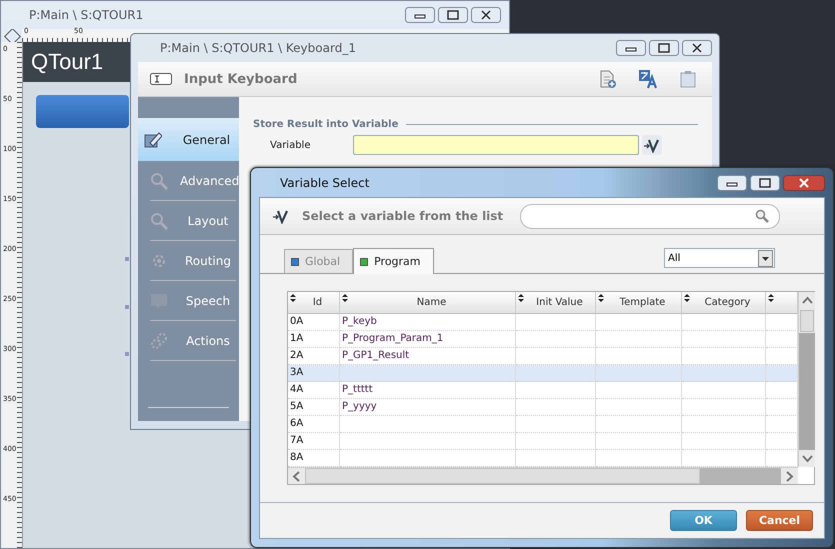 The width and height of the screenshot is (835, 549). I want to click on cancel-button: Cancel, so click(779, 520).